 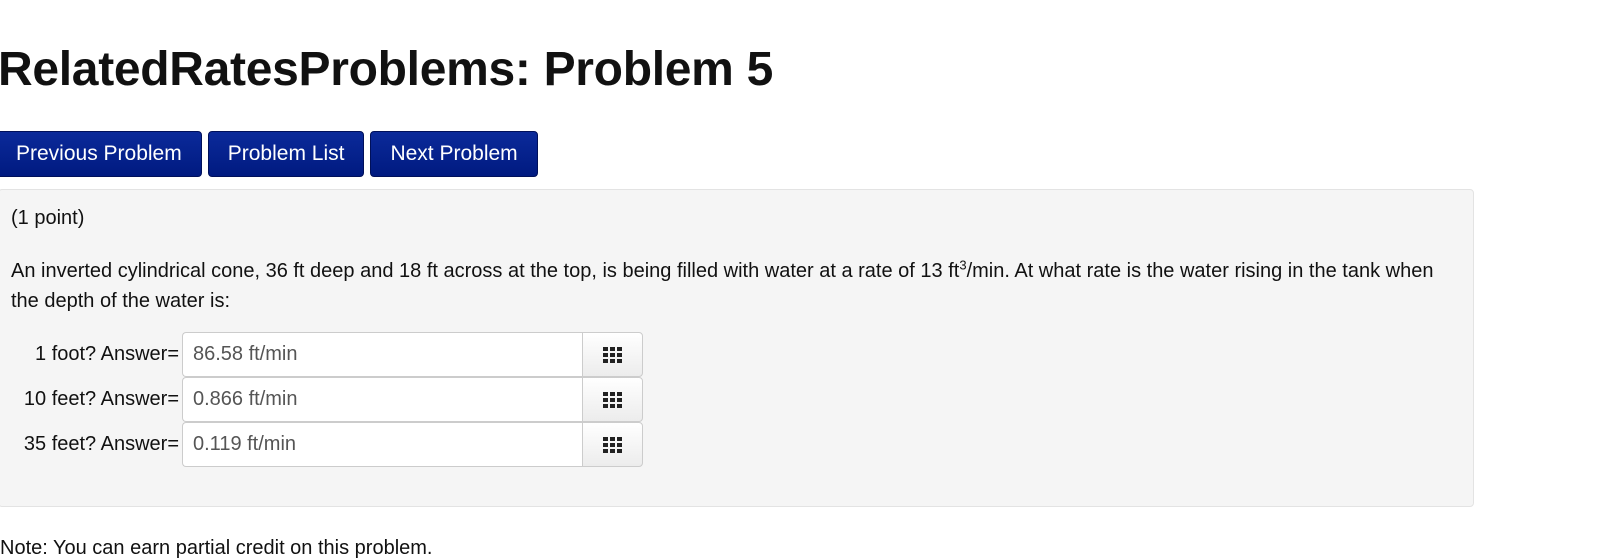 What do you see at coordinates (101, 154) in the screenshot?
I see `previous-problem-button: Previous Problem` at bounding box center [101, 154].